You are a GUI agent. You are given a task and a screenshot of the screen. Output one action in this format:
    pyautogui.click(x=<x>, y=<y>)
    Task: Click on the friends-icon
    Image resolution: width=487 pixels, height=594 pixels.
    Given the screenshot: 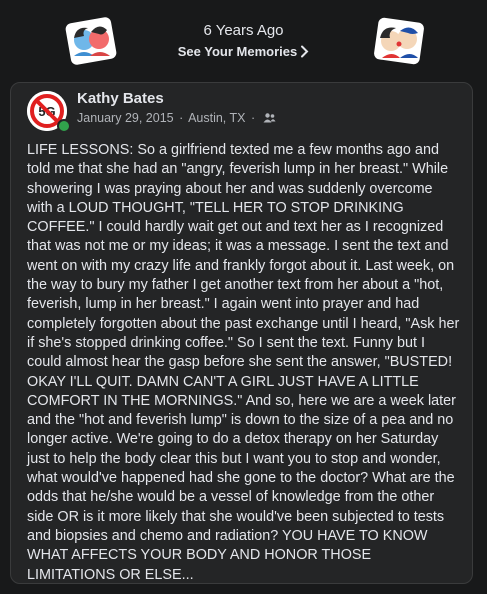 What is the action you would take?
    pyautogui.click(x=269, y=118)
    